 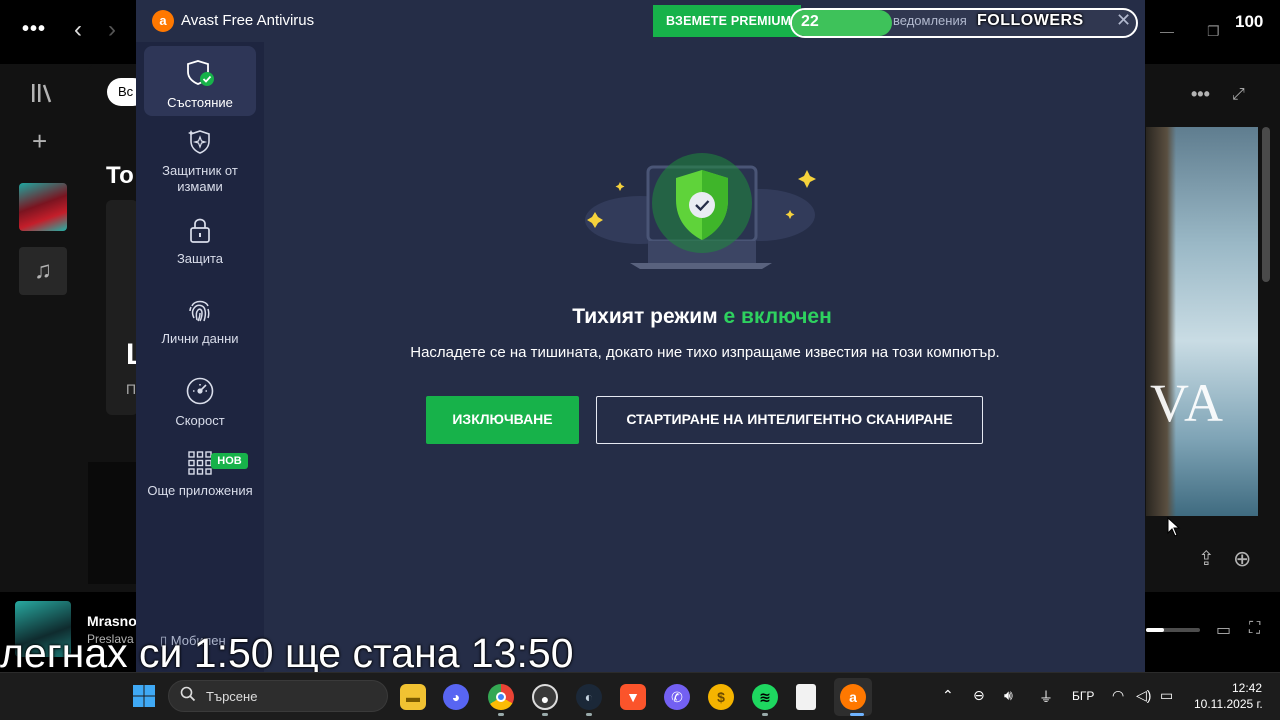 What do you see at coordinates (721, 697) in the screenshot?
I see `coin-icon: $` at bounding box center [721, 697].